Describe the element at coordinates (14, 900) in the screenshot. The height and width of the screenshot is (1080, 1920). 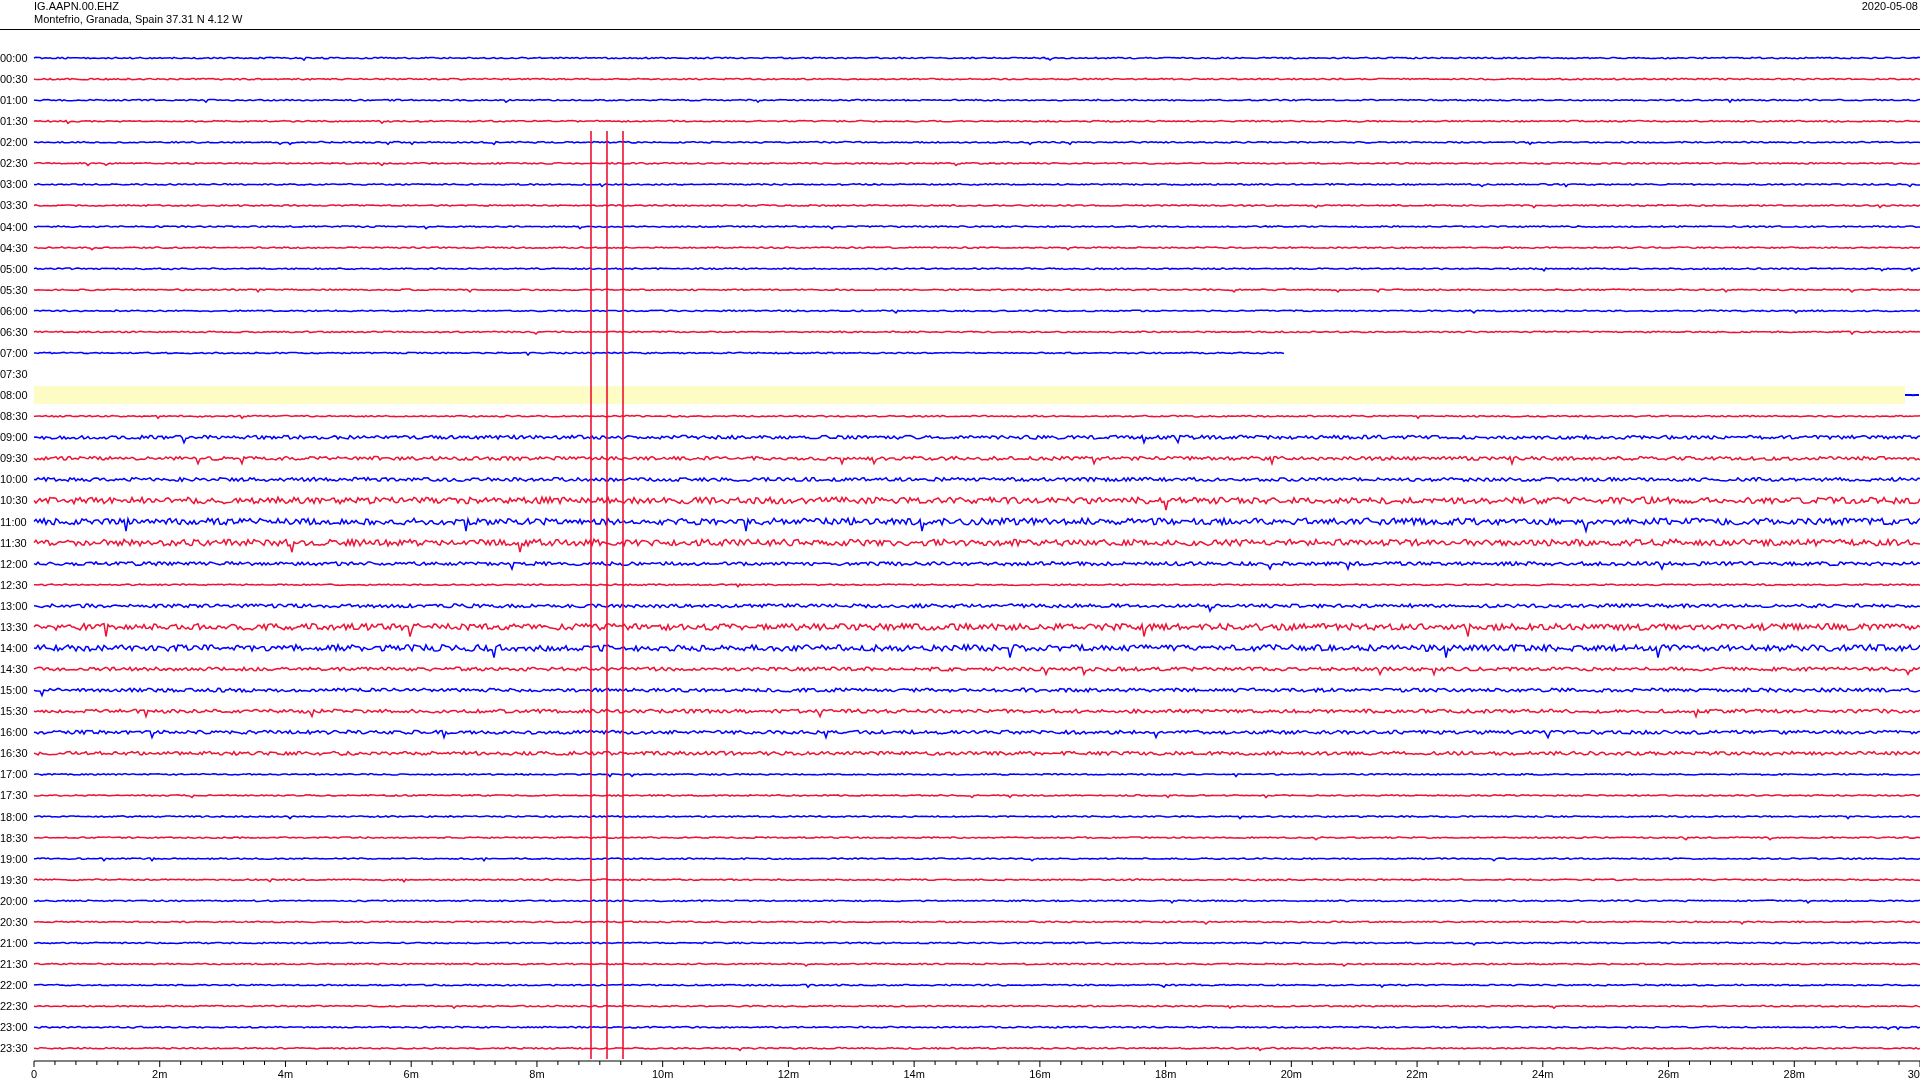
I see `time-label: 20:00` at that location.